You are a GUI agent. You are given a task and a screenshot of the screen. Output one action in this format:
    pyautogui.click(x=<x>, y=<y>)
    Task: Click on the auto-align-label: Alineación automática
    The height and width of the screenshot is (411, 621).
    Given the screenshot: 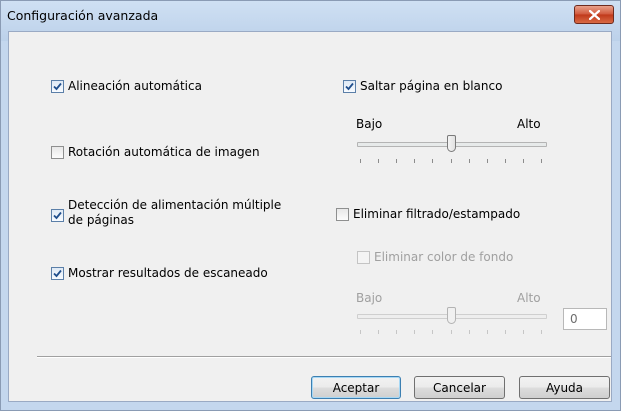 What is the action you would take?
    pyautogui.click(x=135, y=86)
    